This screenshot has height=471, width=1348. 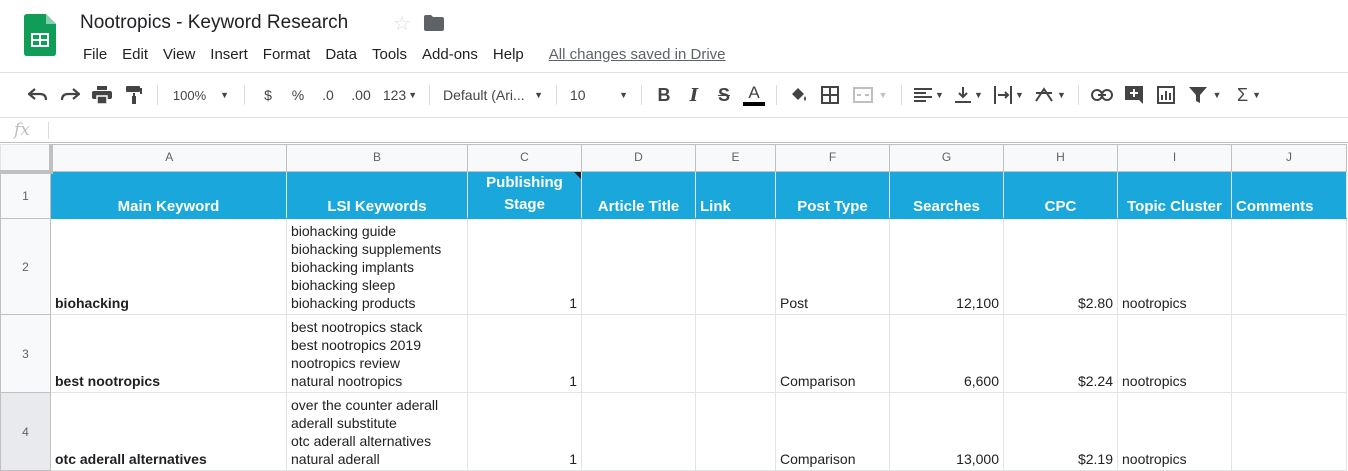 I want to click on cell-header-article-title: Article Title, so click(x=638, y=195).